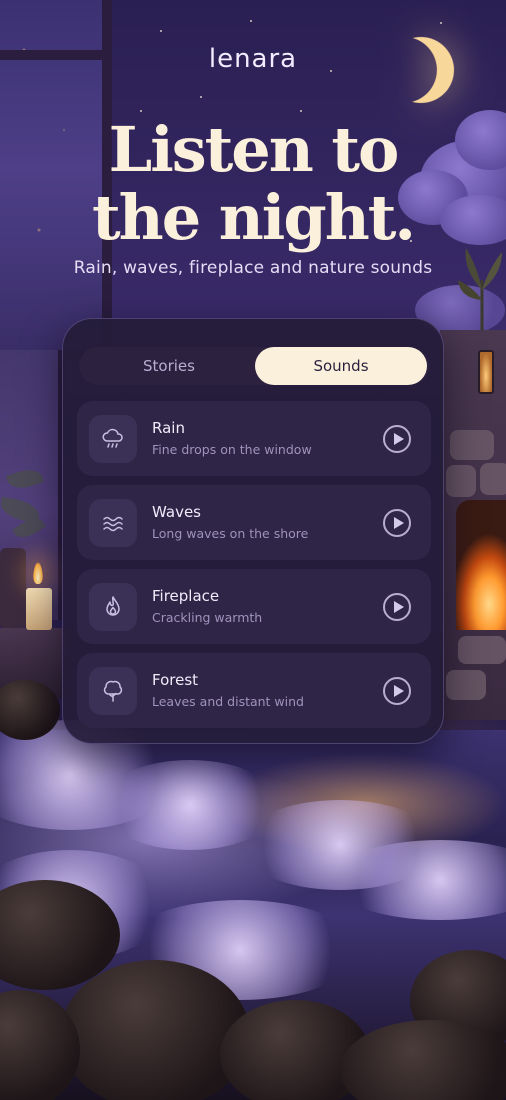 The image size is (506, 1100). What do you see at coordinates (175, 680) in the screenshot?
I see `sound-title: Forest` at bounding box center [175, 680].